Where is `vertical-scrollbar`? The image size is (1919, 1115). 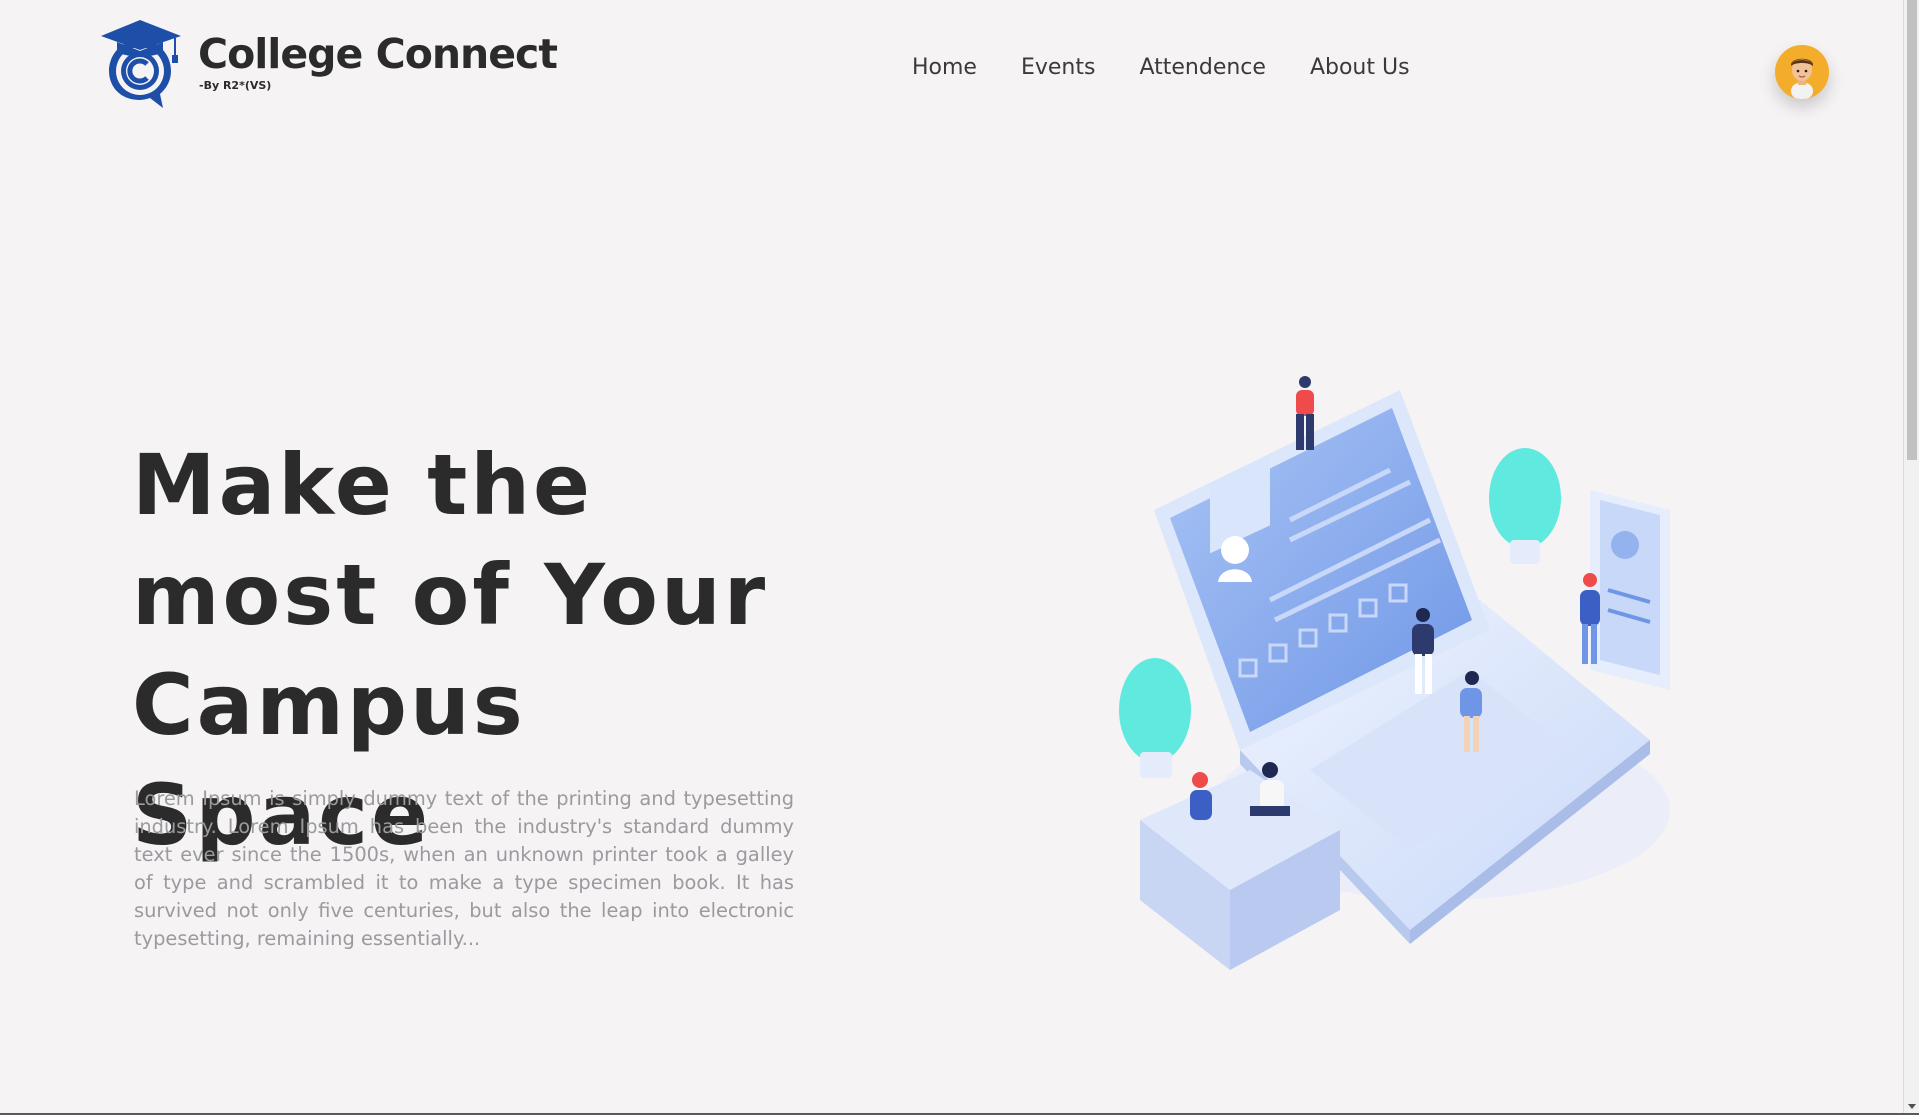 vertical-scrollbar is located at coordinates (1911, 556).